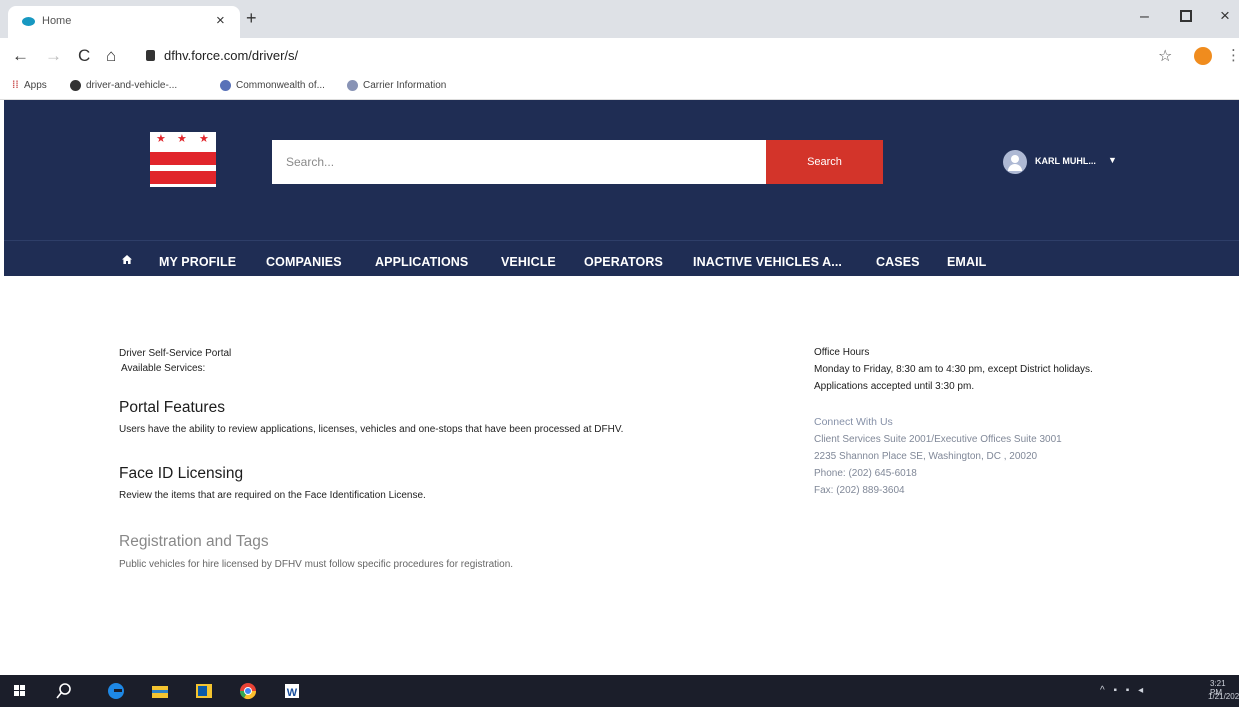 The image size is (1239, 707). Describe the element at coordinates (111, 56) in the screenshot. I see `browser-home-icon: ⌂` at that location.